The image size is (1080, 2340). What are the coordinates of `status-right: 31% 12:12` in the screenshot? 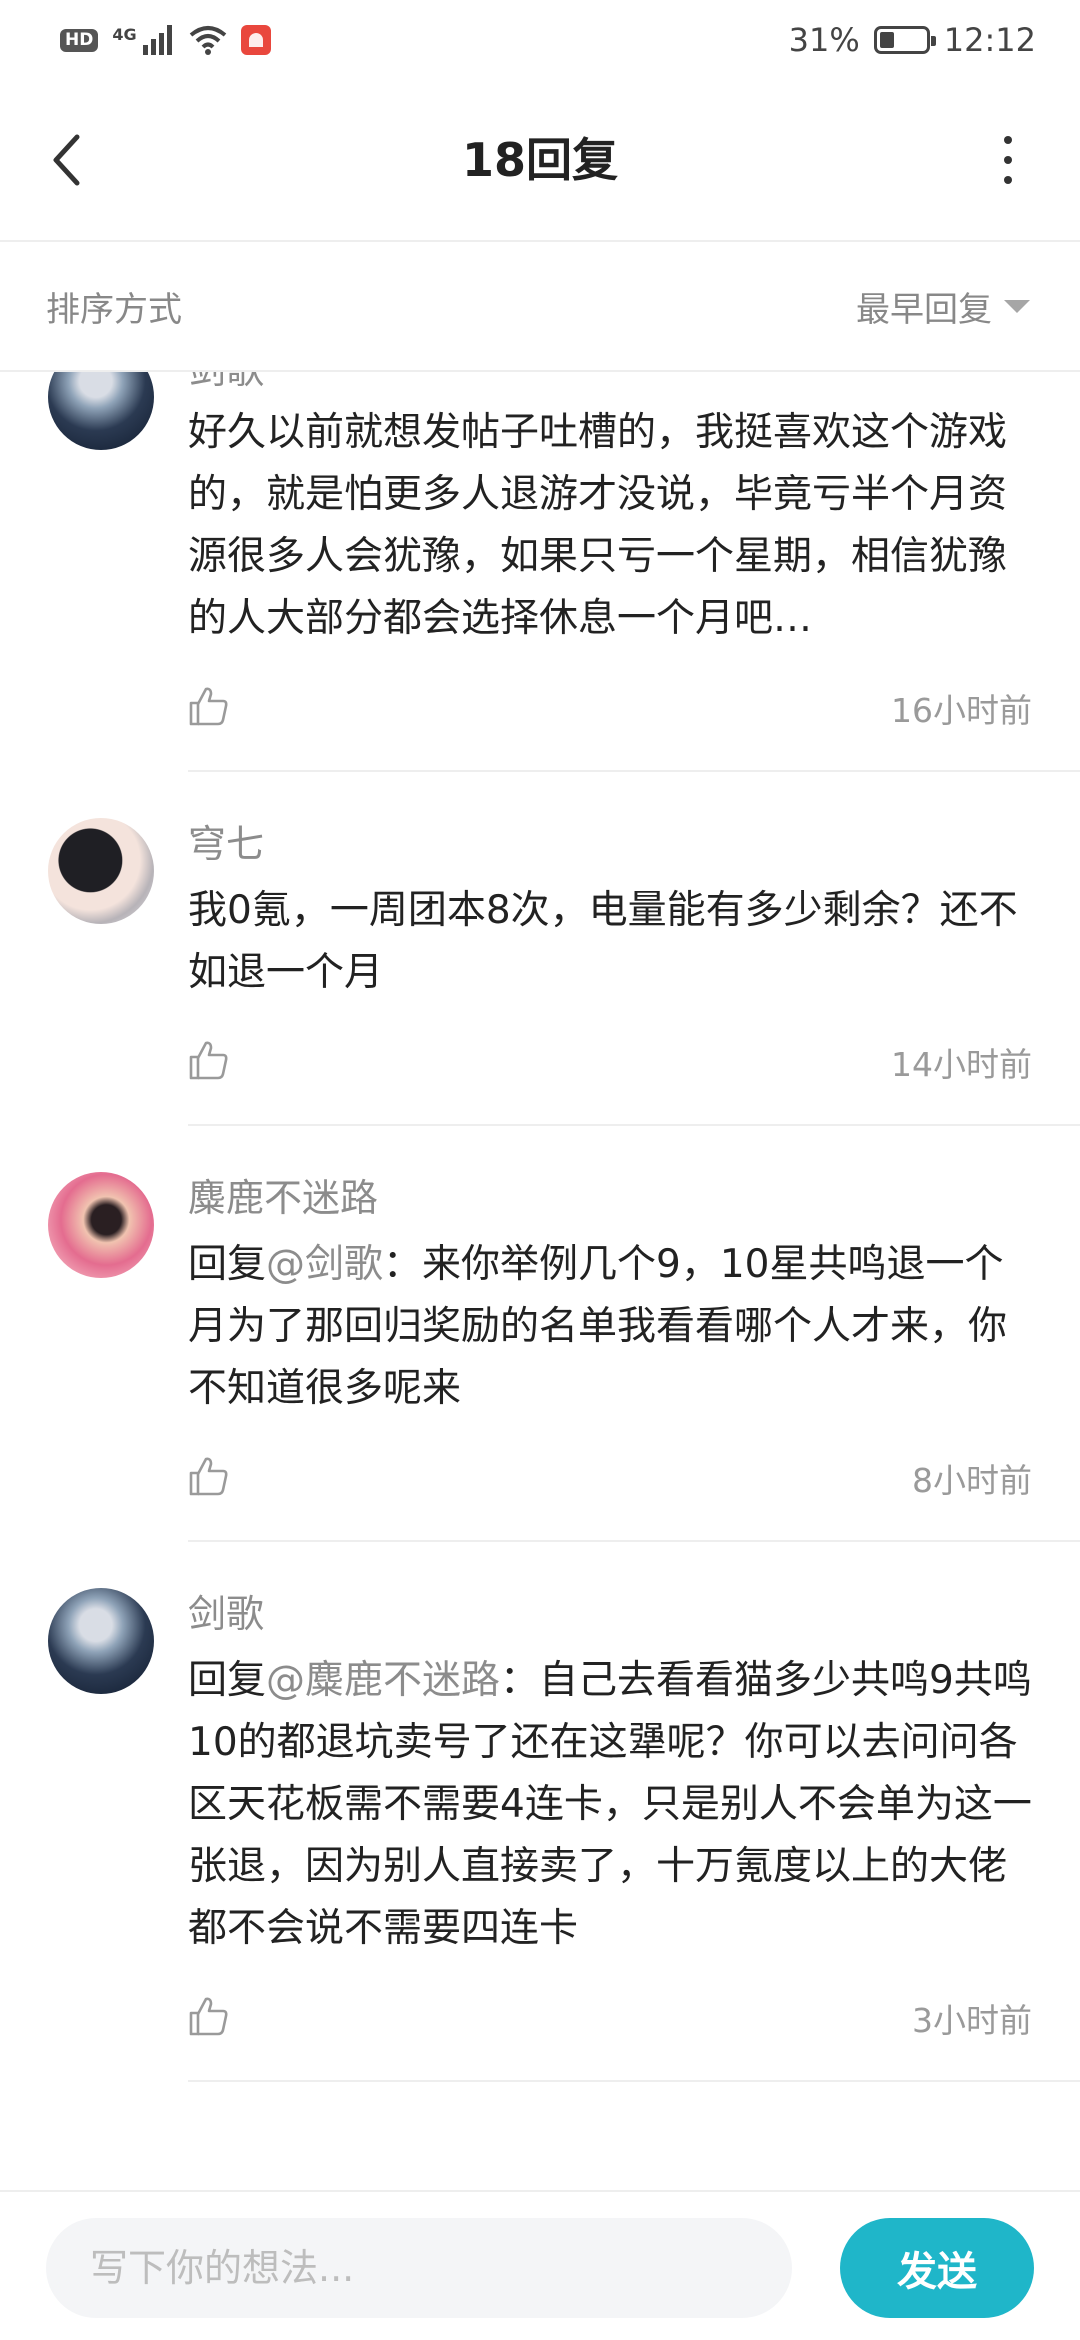 It's located at (912, 40).